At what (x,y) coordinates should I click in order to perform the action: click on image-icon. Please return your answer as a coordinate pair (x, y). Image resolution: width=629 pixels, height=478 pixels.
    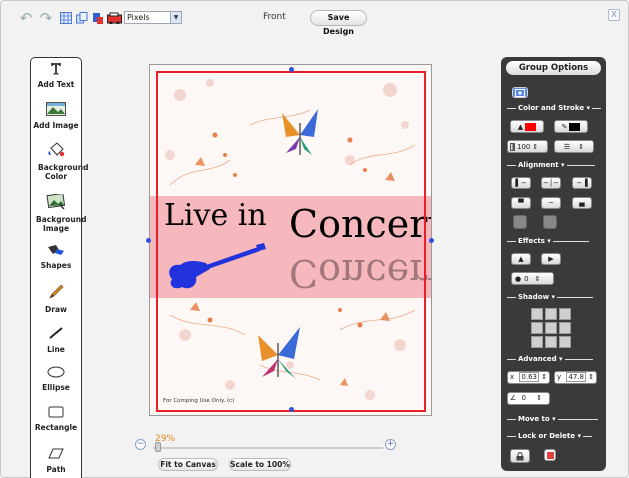
    Looking at the image, I should click on (56, 110).